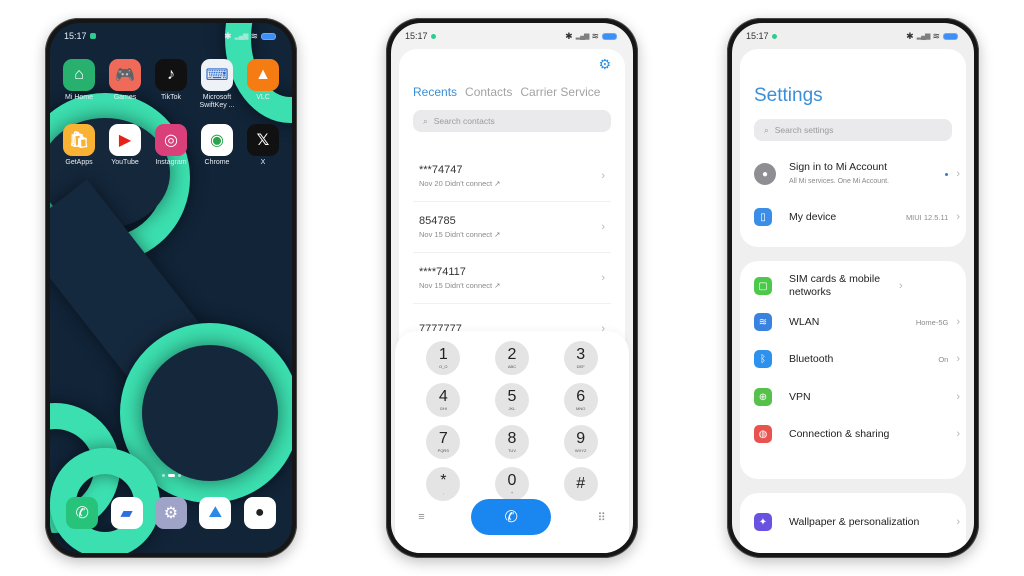 The image size is (1024, 576). What do you see at coordinates (263, 140) in the screenshot?
I see `x-icon: 𝕏` at bounding box center [263, 140].